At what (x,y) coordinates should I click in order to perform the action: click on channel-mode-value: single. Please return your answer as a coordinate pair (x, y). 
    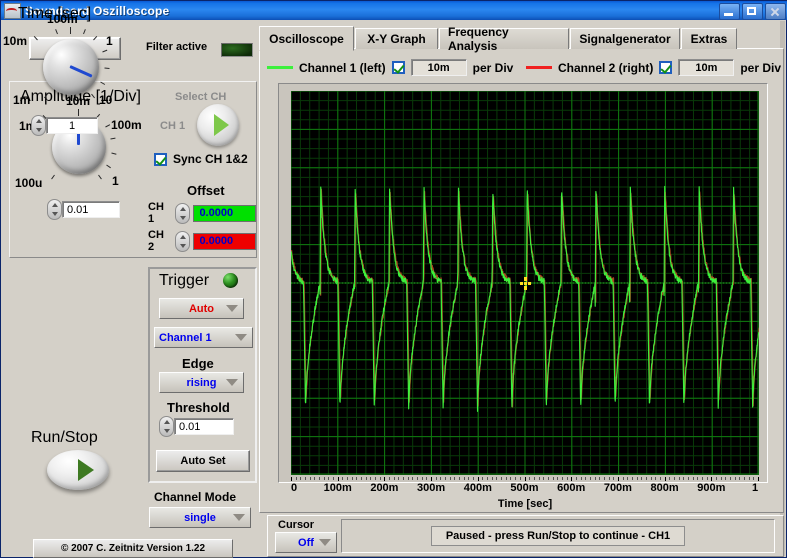
    Looking at the image, I should click on (200, 517).